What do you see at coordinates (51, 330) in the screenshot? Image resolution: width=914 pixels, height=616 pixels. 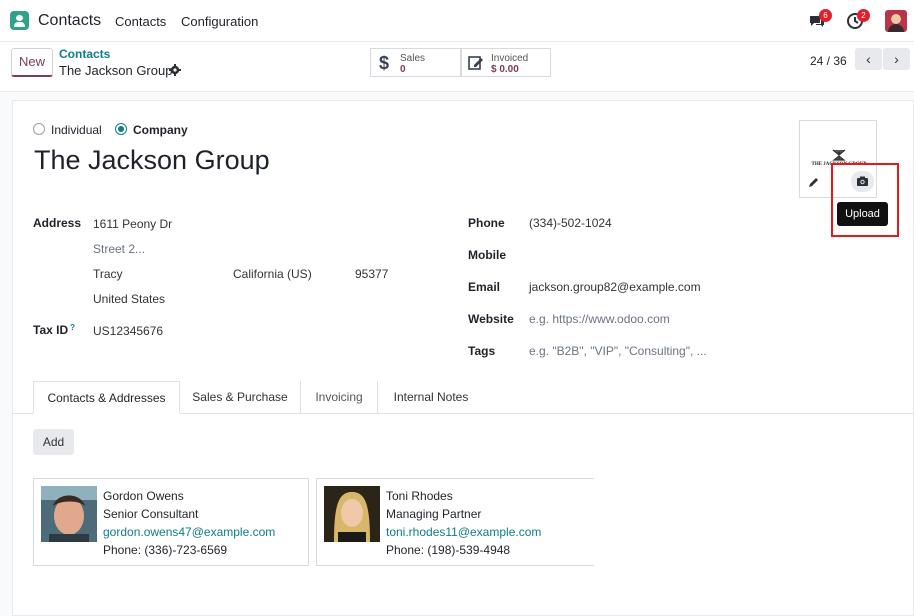 I see `tax-id-label-text: Tax ID` at bounding box center [51, 330].